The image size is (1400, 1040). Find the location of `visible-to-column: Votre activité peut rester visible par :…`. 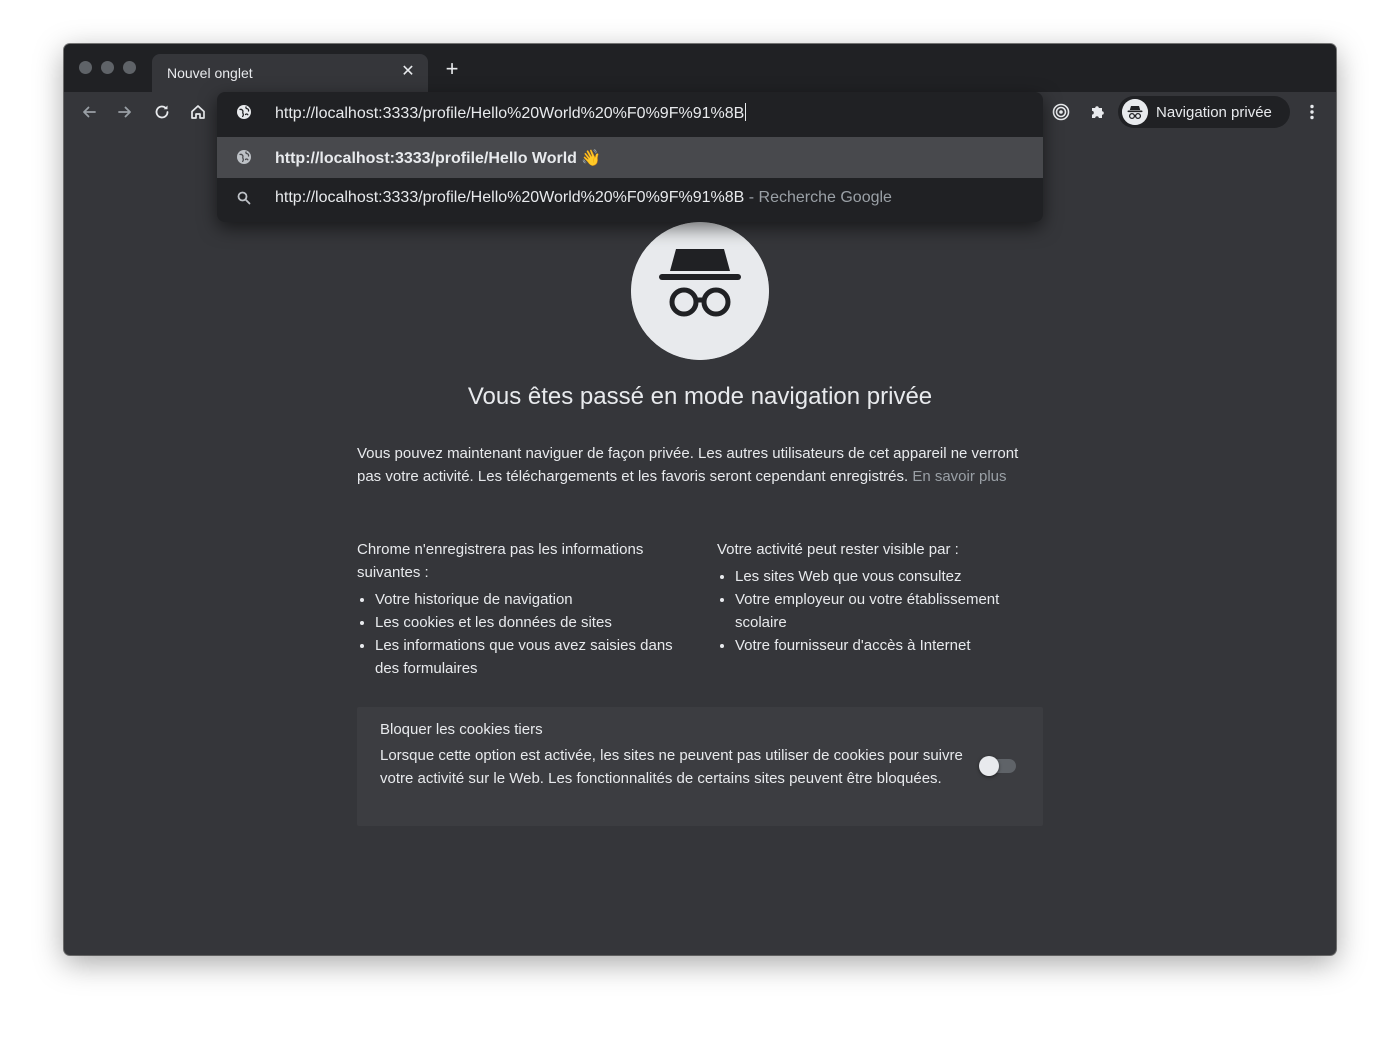

visible-to-column: Votre activité peut rester visible par :… is located at coordinates (877, 597).